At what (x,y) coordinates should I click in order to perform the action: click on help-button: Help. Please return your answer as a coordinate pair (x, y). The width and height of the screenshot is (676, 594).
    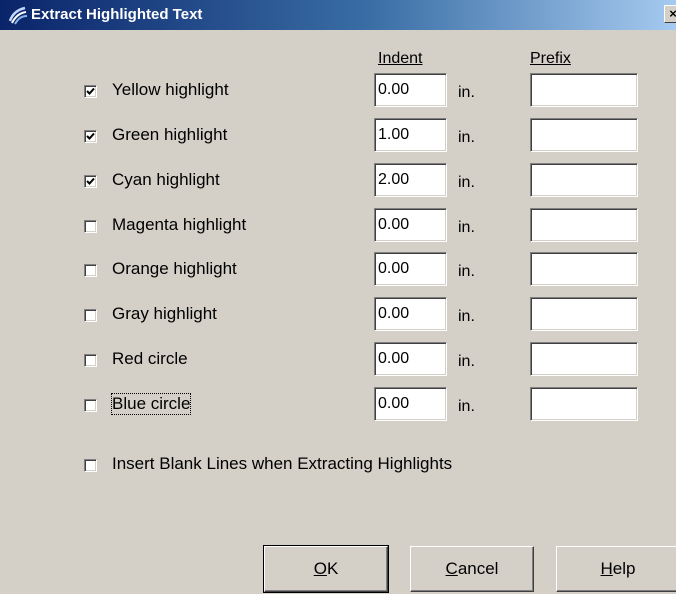
    Looking at the image, I should click on (616, 569).